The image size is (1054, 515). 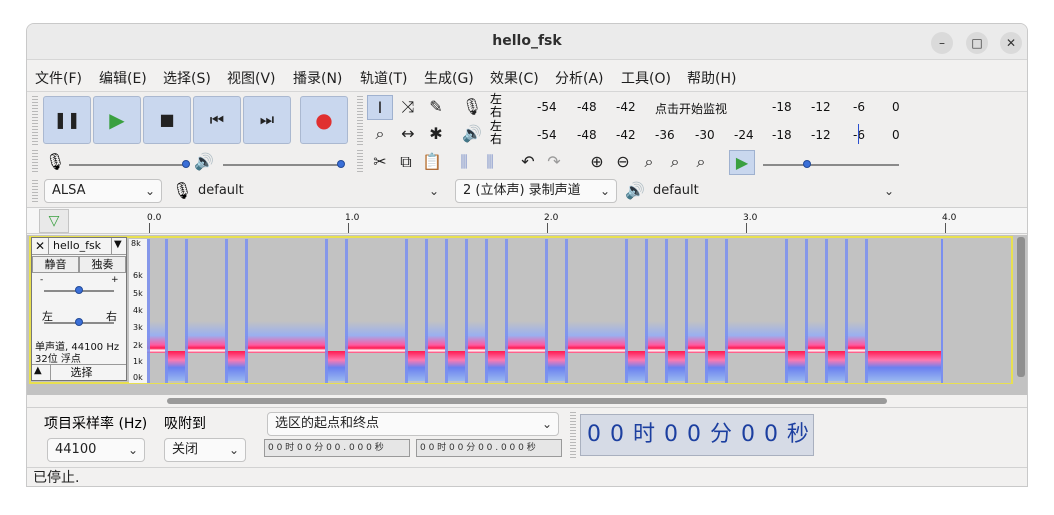 What do you see at coordinates (496, 139) in the screenshot?
I see `right-channel-label: 右` at bounding box center [496, 139].